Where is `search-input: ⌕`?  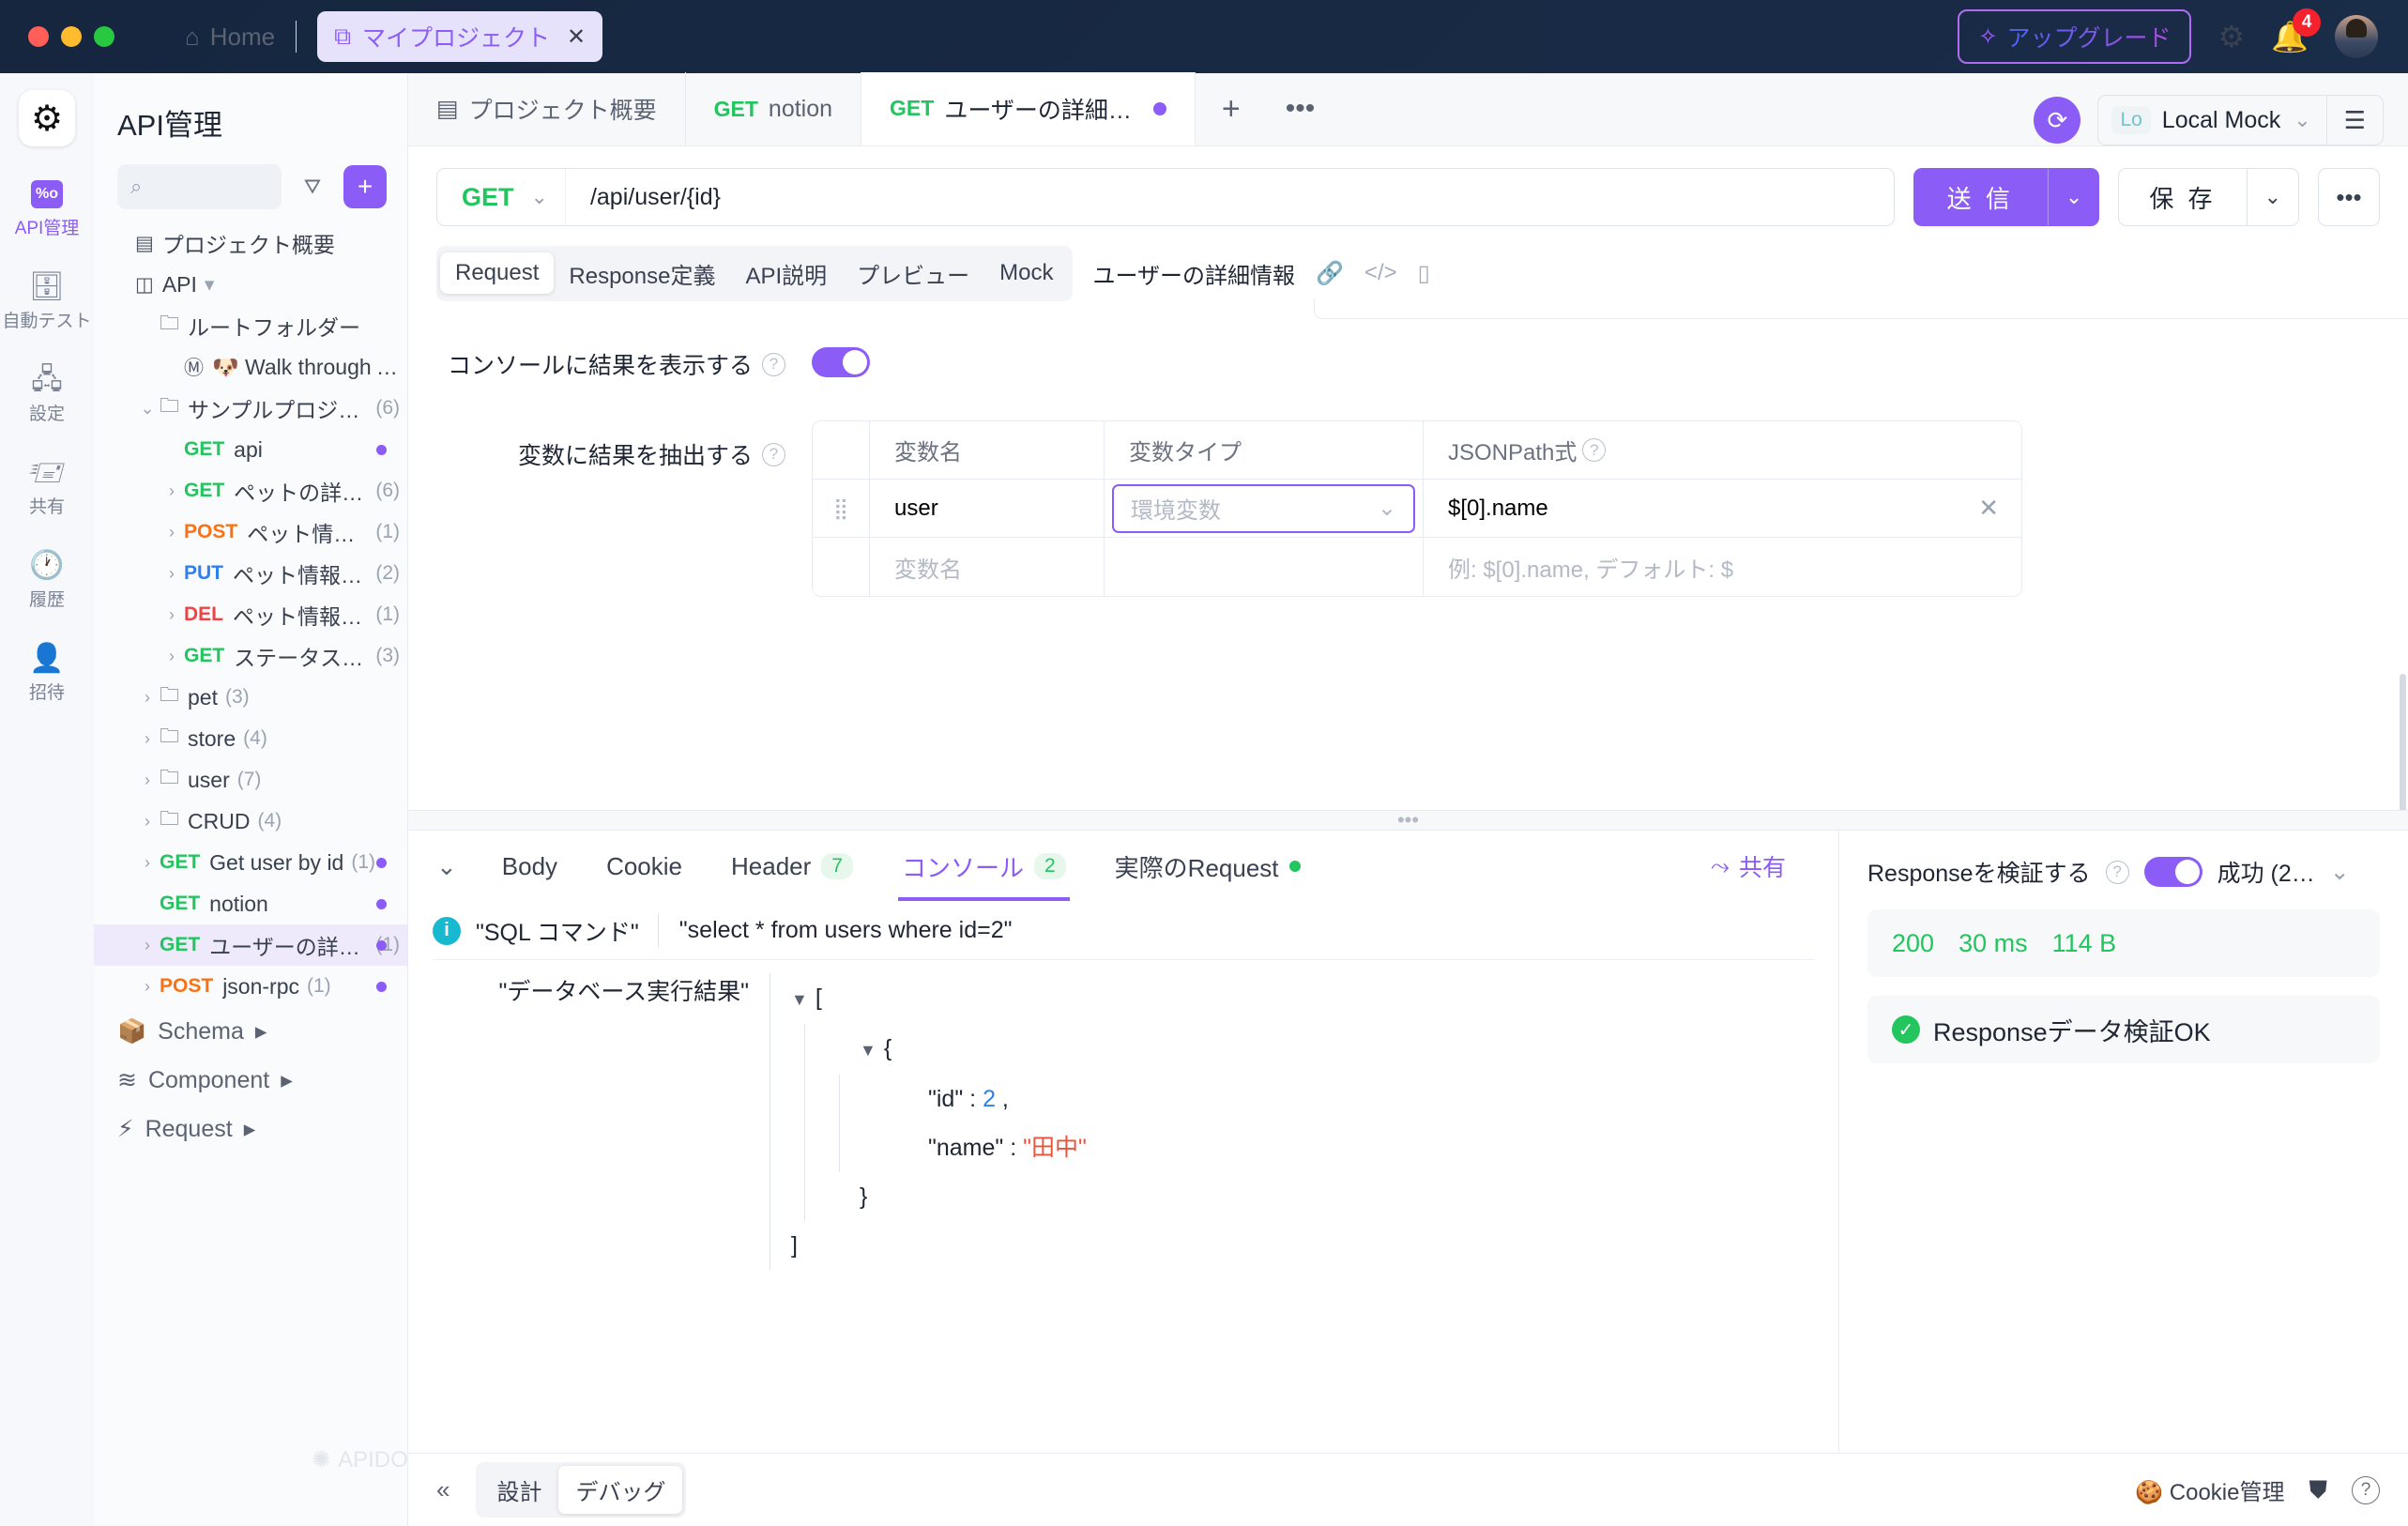 search-input: ⌕ is located at coordinates (199, 186).